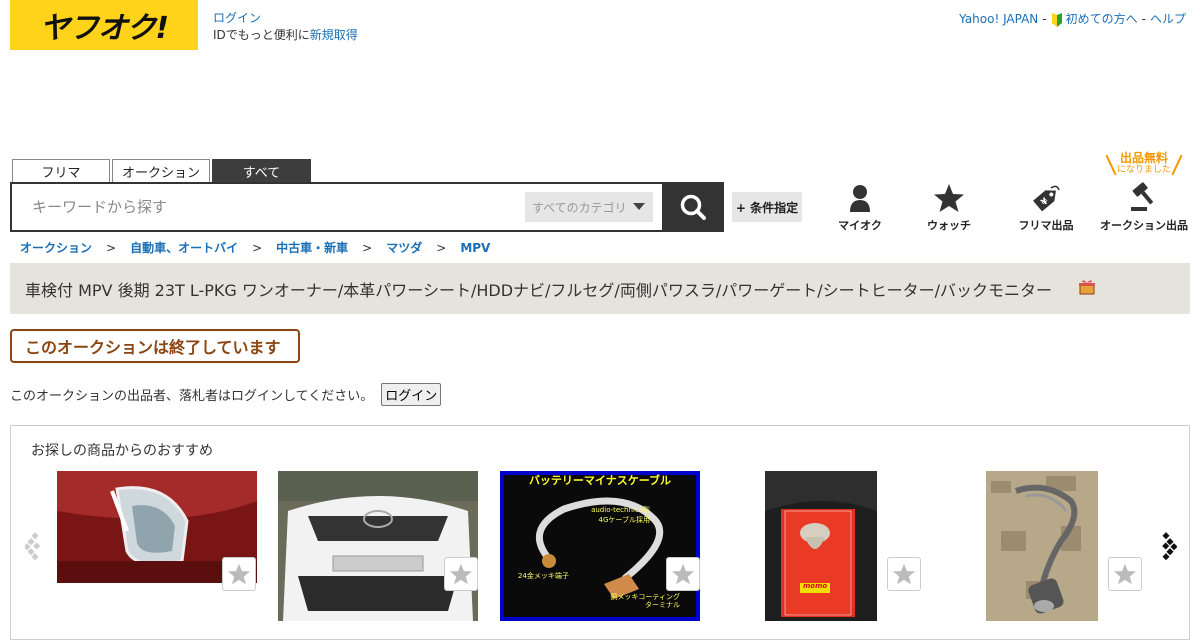  What do you see at coordinates (272, 207) in the screenshot?
I see `search-input` at bounding box center [272, 207].